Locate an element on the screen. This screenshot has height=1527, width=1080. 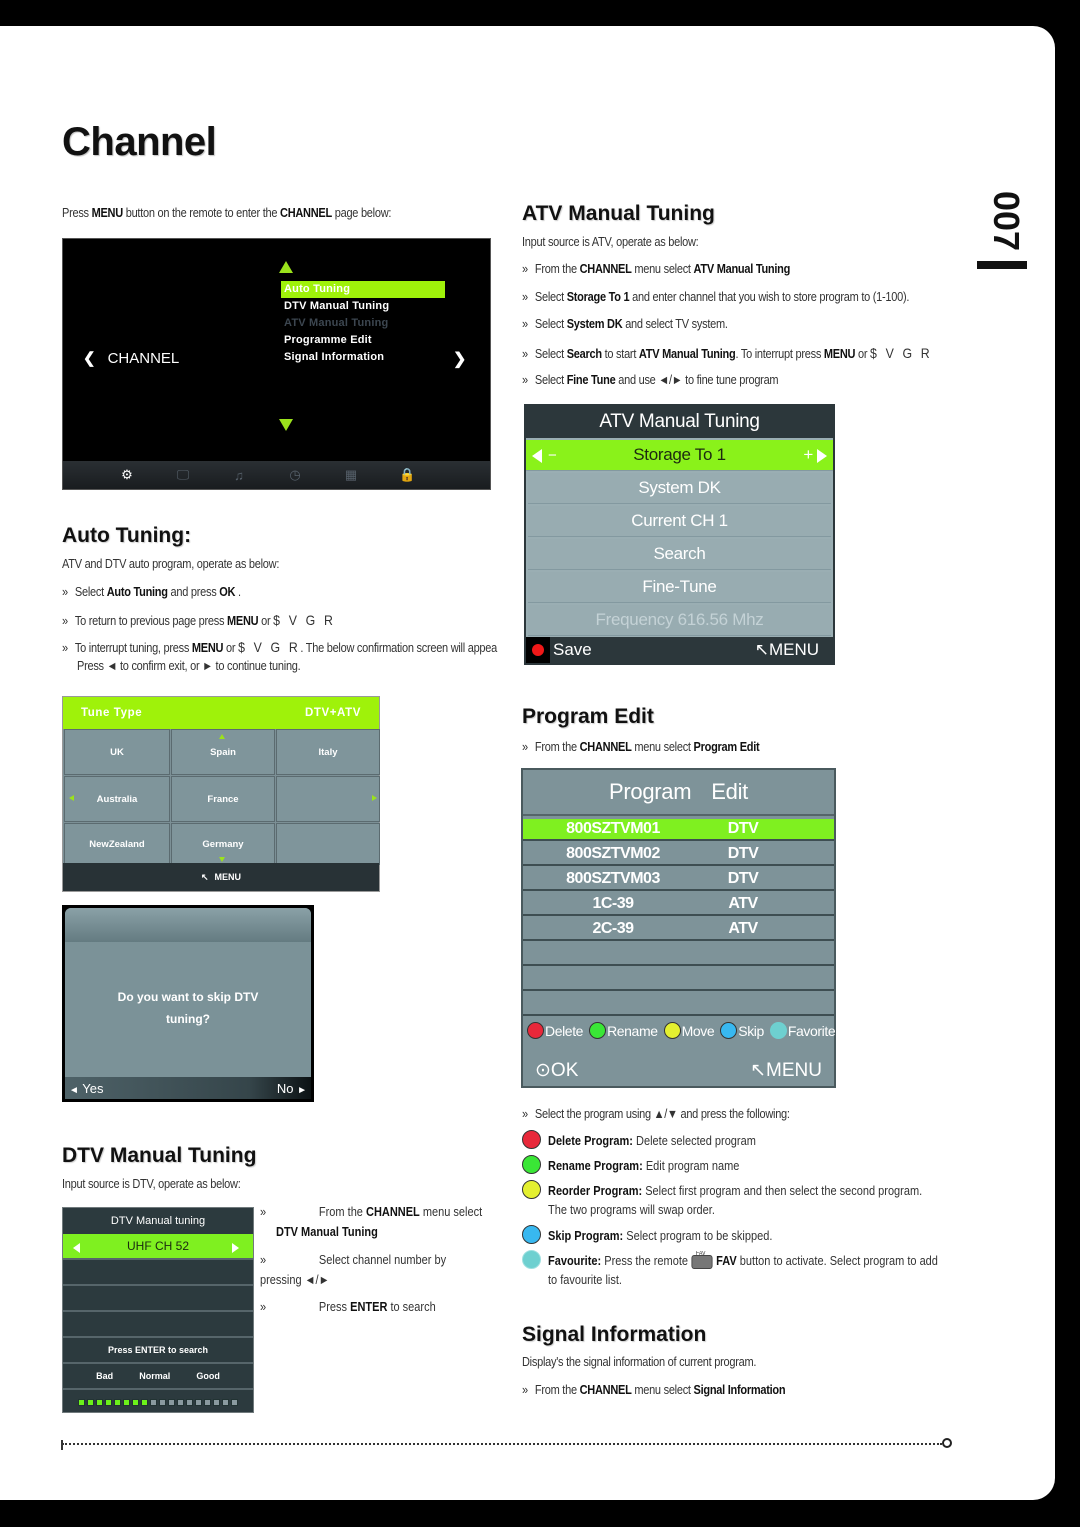
dtv-step-line2: pressing ◄/► is located at coordinates (295, 1280).